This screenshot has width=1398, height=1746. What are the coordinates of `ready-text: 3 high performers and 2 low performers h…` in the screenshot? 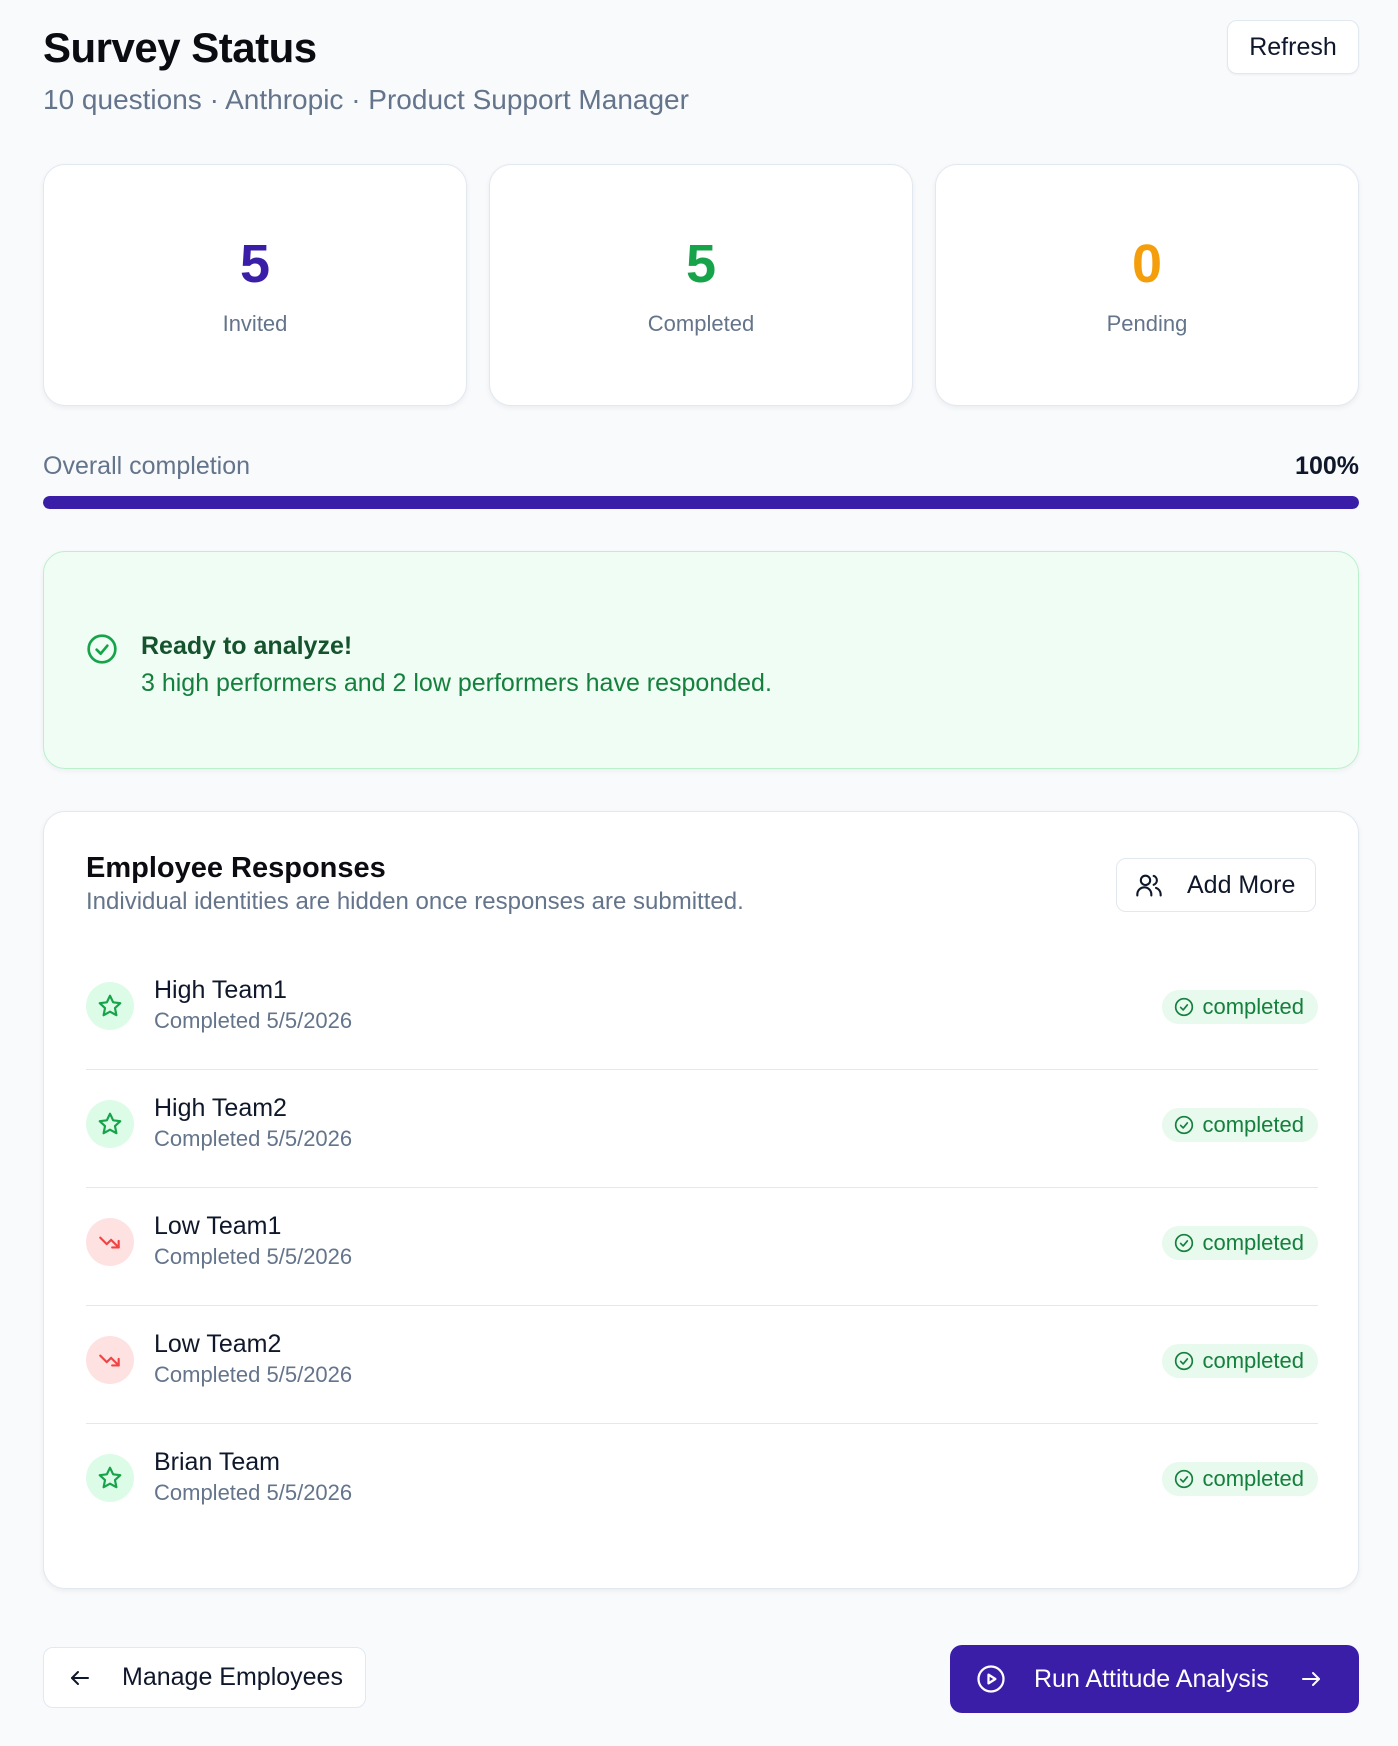 It's located at (456, 683).